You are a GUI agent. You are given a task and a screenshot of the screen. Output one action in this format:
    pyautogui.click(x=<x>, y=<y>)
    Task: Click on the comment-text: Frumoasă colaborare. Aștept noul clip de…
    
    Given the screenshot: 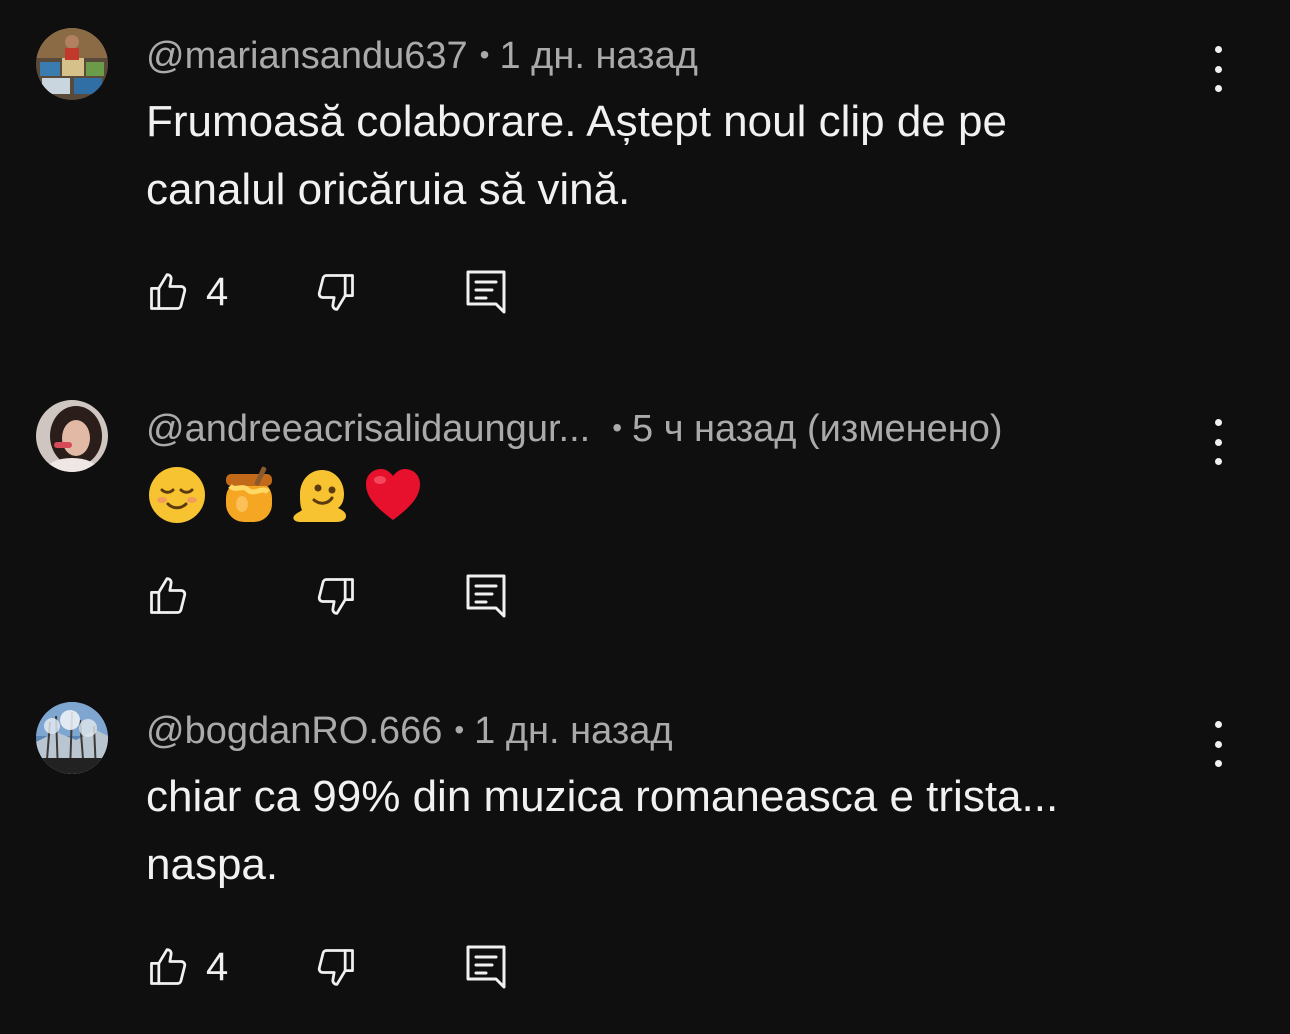 What is the action you would take?
    pyautogui.click(x=686, y=156)
    